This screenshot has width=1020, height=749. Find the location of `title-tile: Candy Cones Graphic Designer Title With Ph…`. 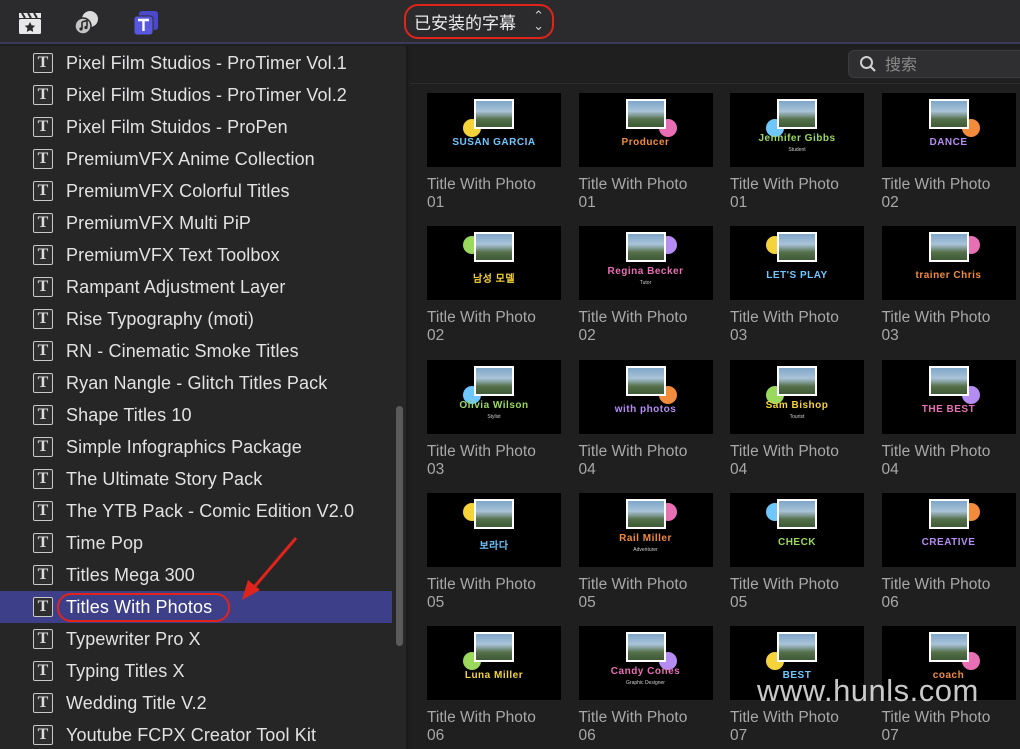

title-tile: Candy Cones Graphic Designer Title With Ph… is located at coordinates (645, 687).